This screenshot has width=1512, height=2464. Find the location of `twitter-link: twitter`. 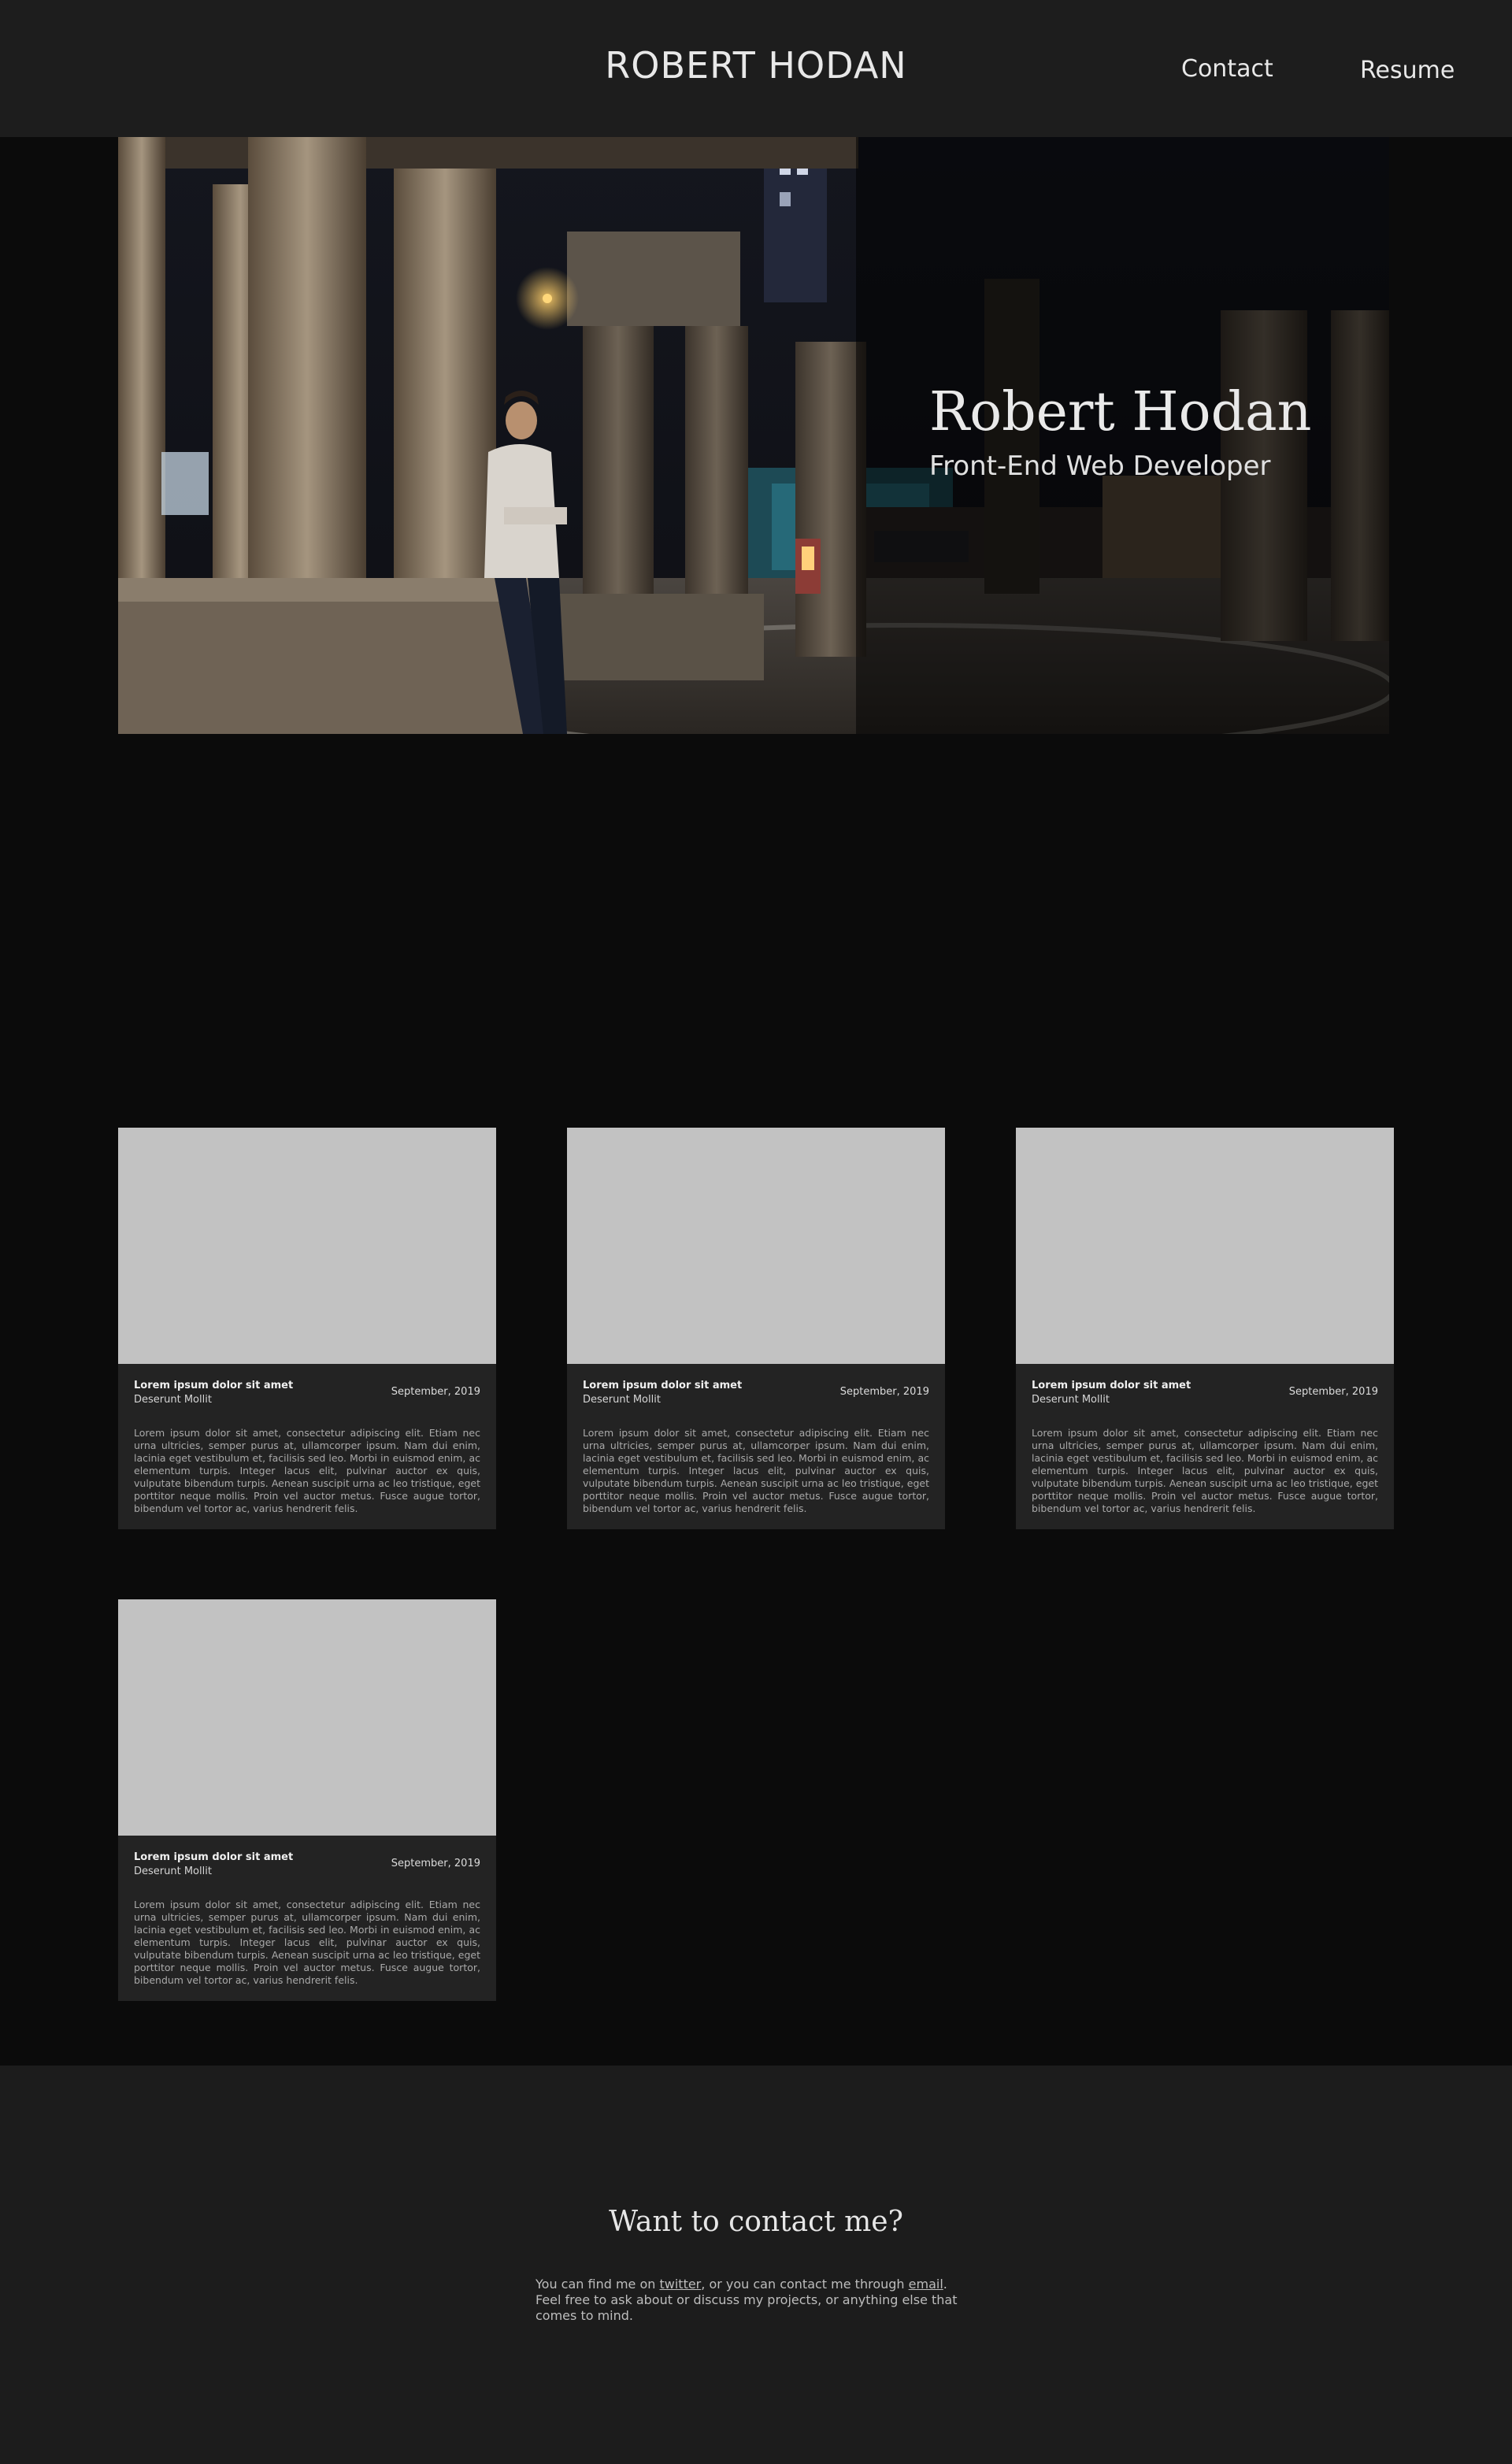

twitter-link: twitter is located at coordinates (680, 2284).